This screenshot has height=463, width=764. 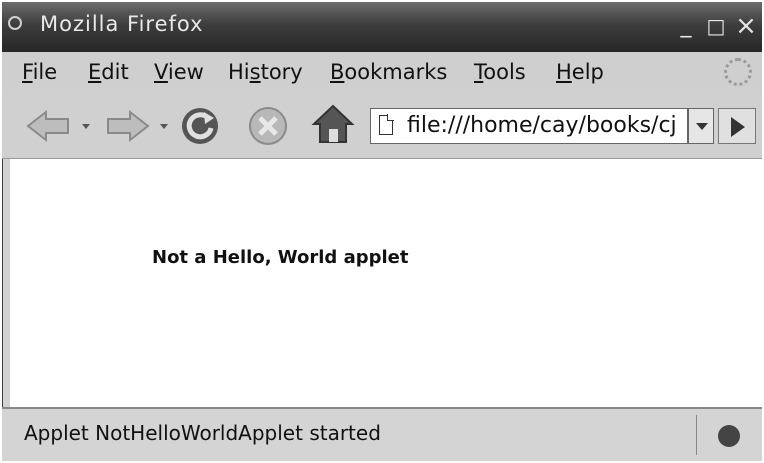 What do you see at coordinates (500, 72) in the screenshot?
I see `menu-tools: Tools` at bounding box center [500, 72].